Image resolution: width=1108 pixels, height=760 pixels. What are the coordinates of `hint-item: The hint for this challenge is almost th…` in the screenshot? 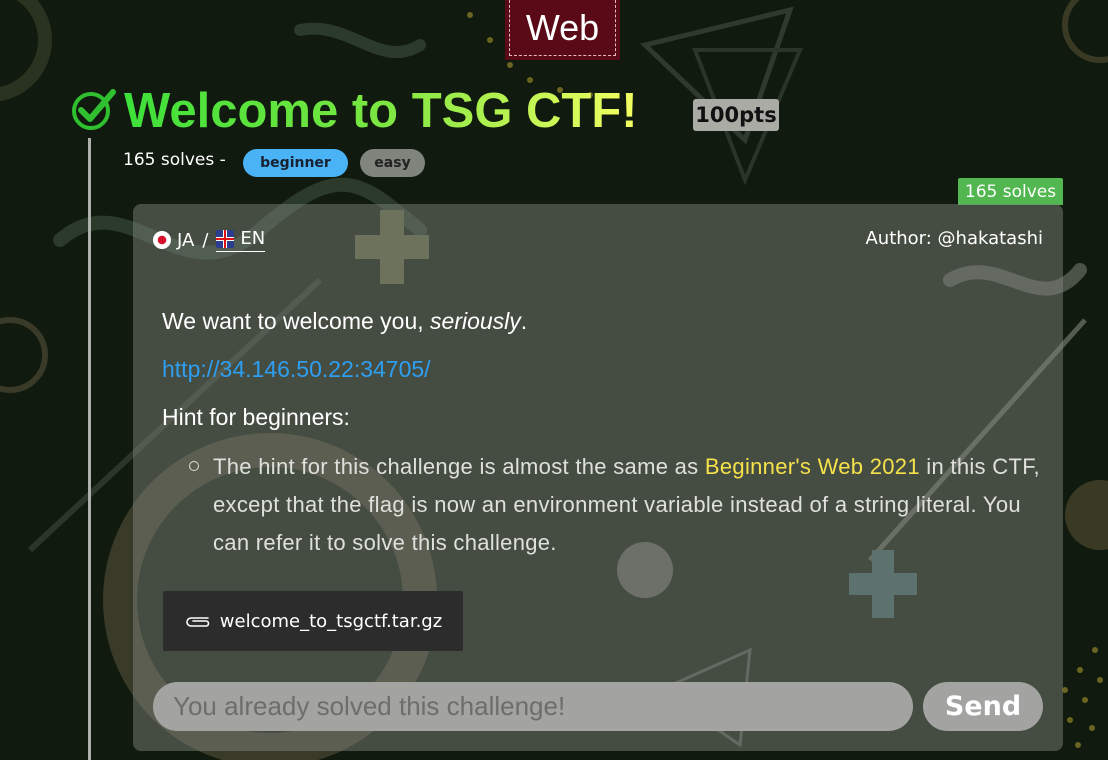 It's located at (628, 505).